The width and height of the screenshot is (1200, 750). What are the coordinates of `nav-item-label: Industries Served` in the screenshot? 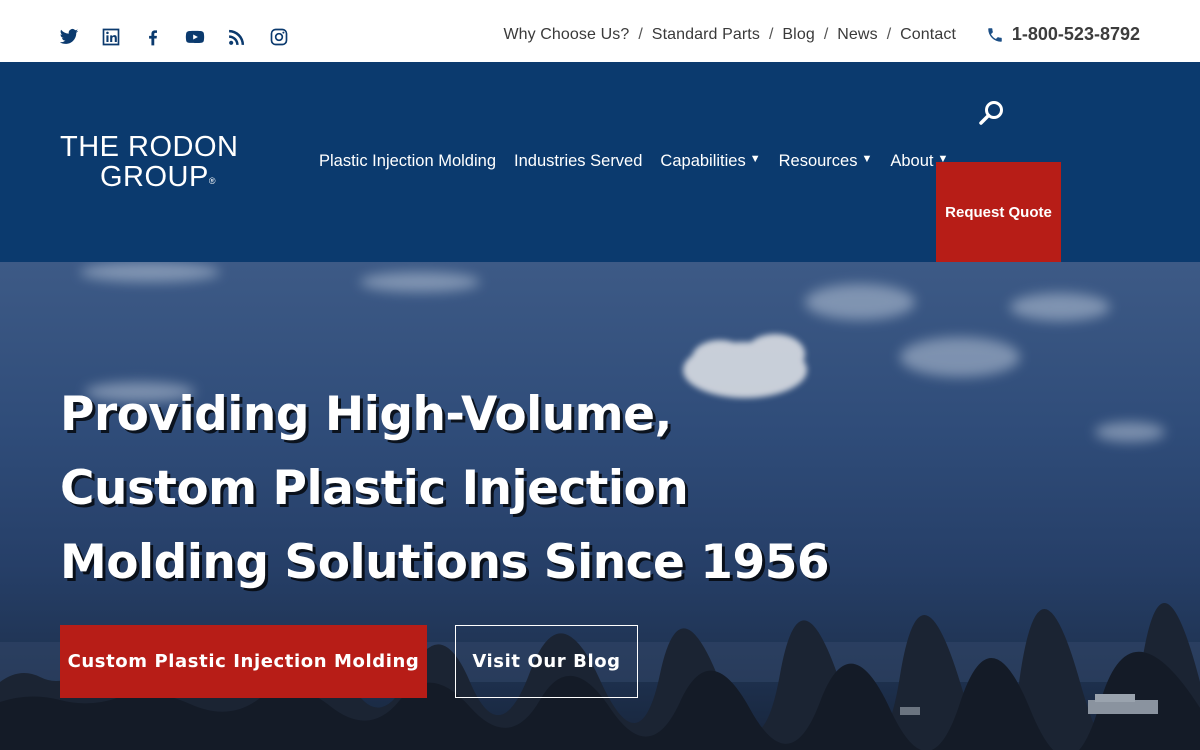 It's located at (578, 161).